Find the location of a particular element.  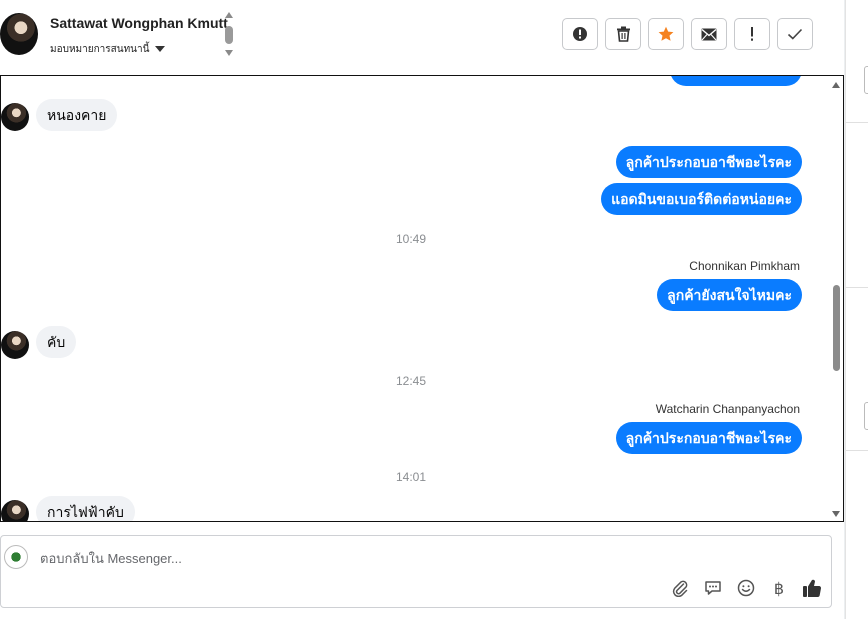

sender-name: Chonnikan Pimkham is located at coordinates (744, 266).